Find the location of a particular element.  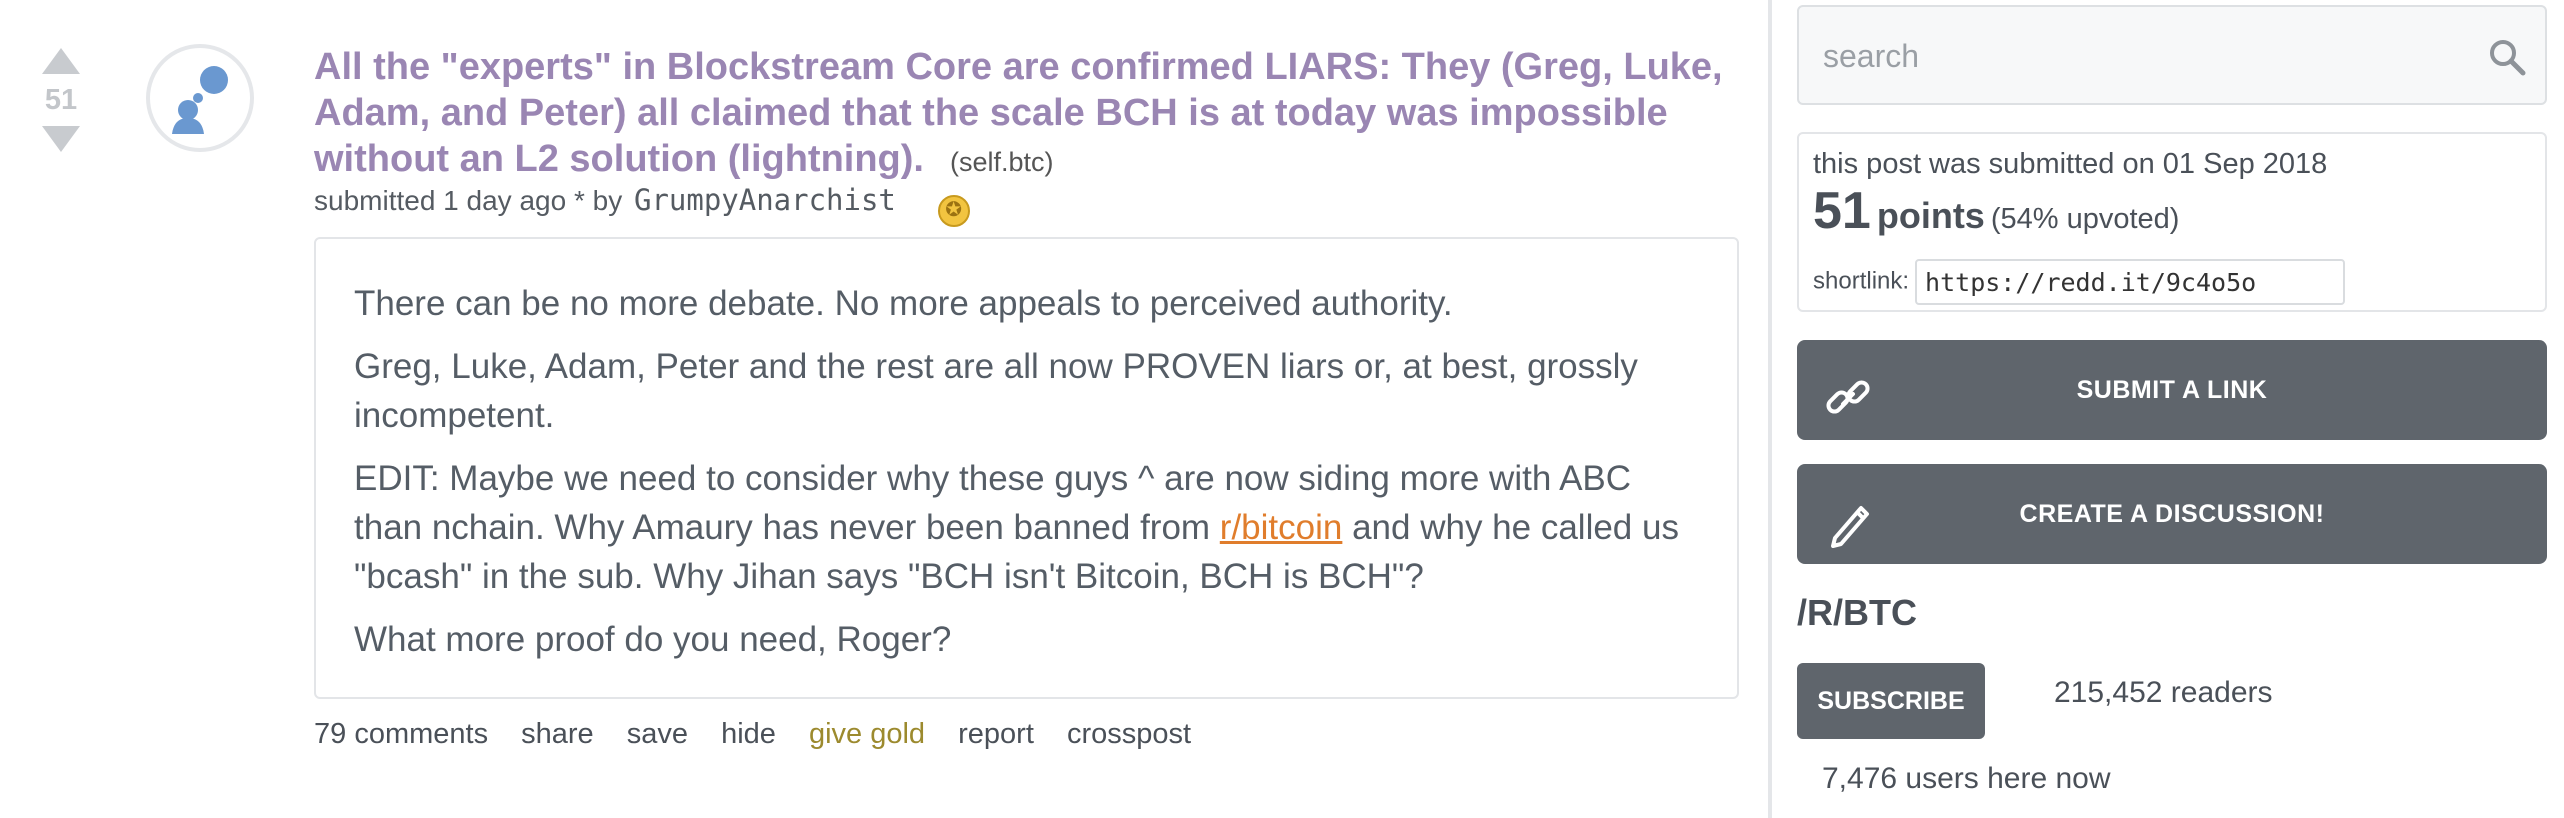

self-post-thumbnail-icon is located at coordinates (200, 98).